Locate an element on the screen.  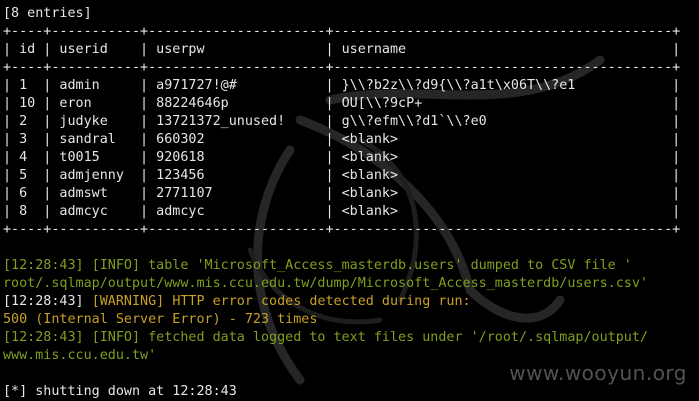
entries-header: [8 entries] is located at coordinates (47, 13).